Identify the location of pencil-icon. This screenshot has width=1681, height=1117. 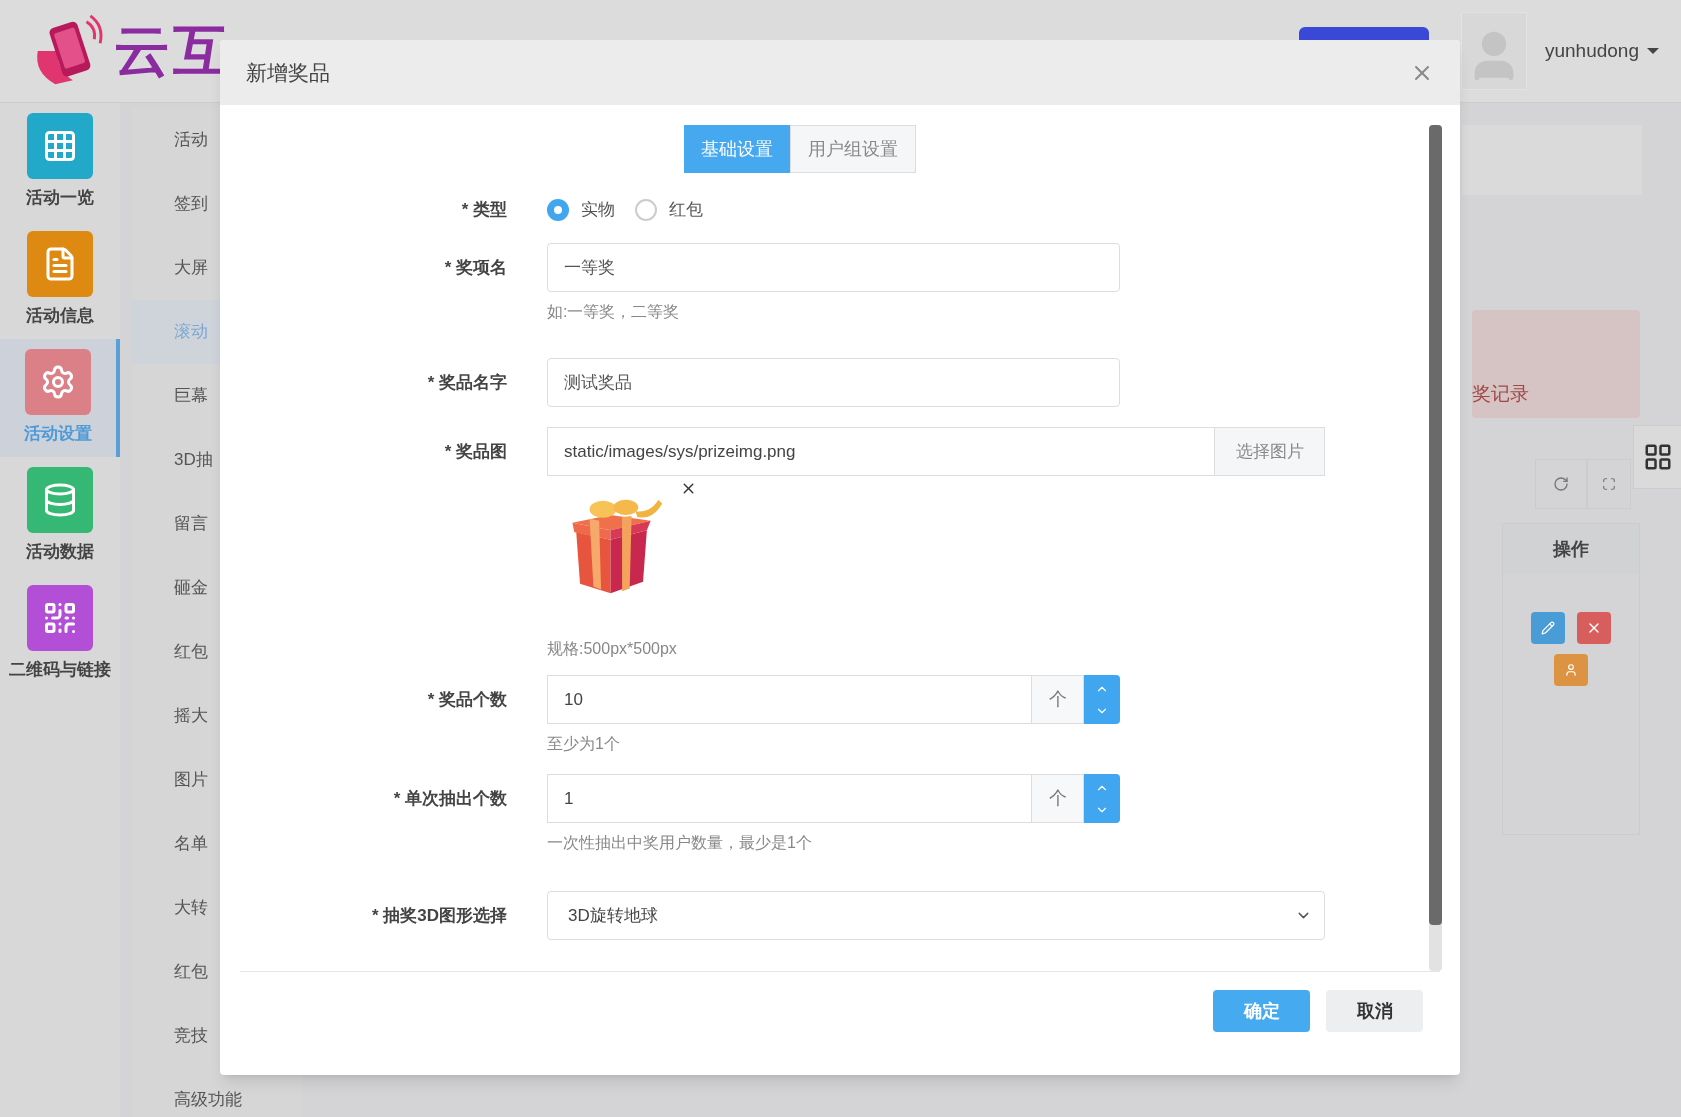
(1548, 628).